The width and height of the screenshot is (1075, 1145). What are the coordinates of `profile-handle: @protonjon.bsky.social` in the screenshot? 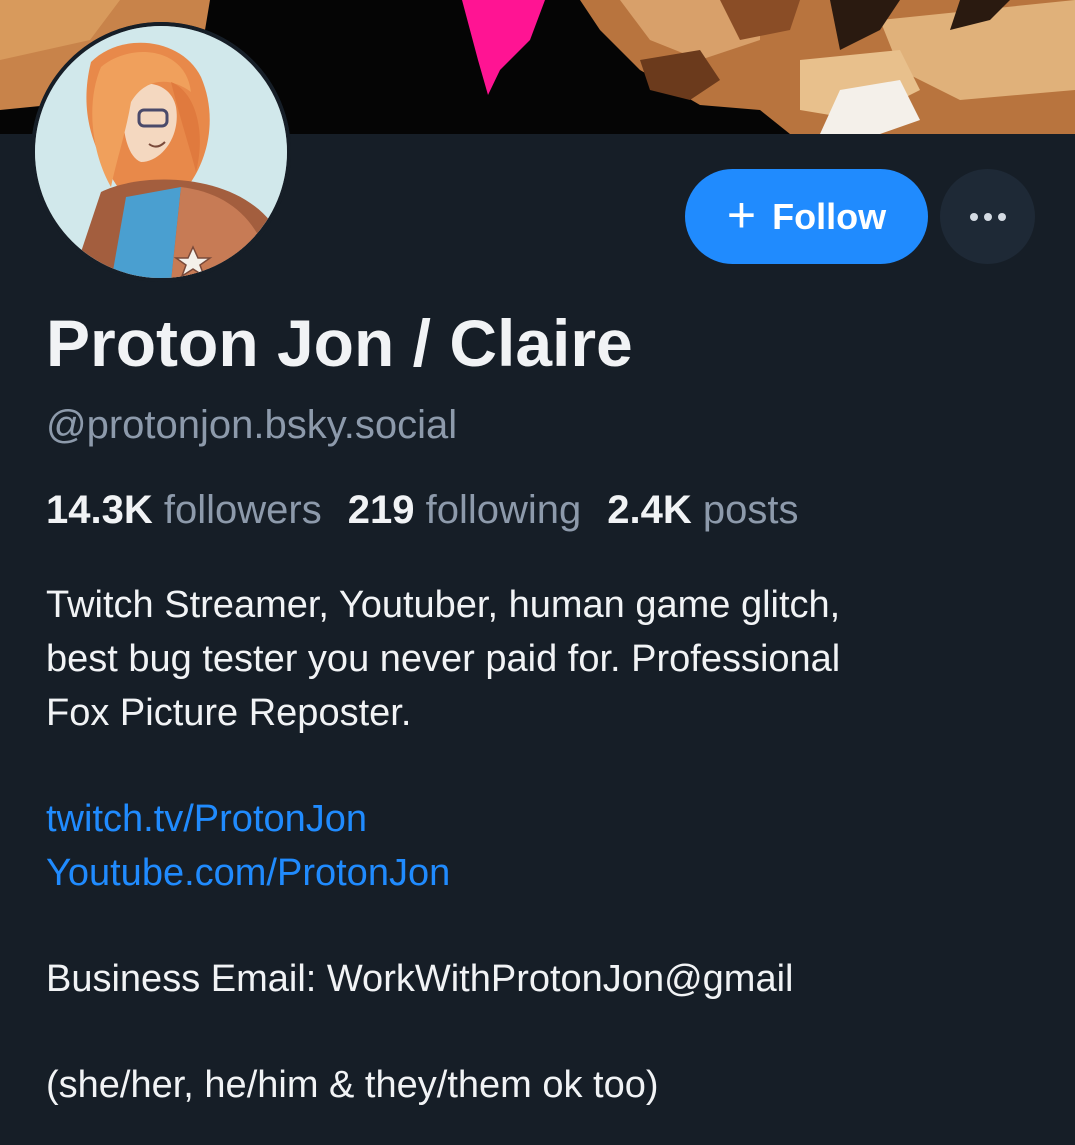 It's located at (252, 425).